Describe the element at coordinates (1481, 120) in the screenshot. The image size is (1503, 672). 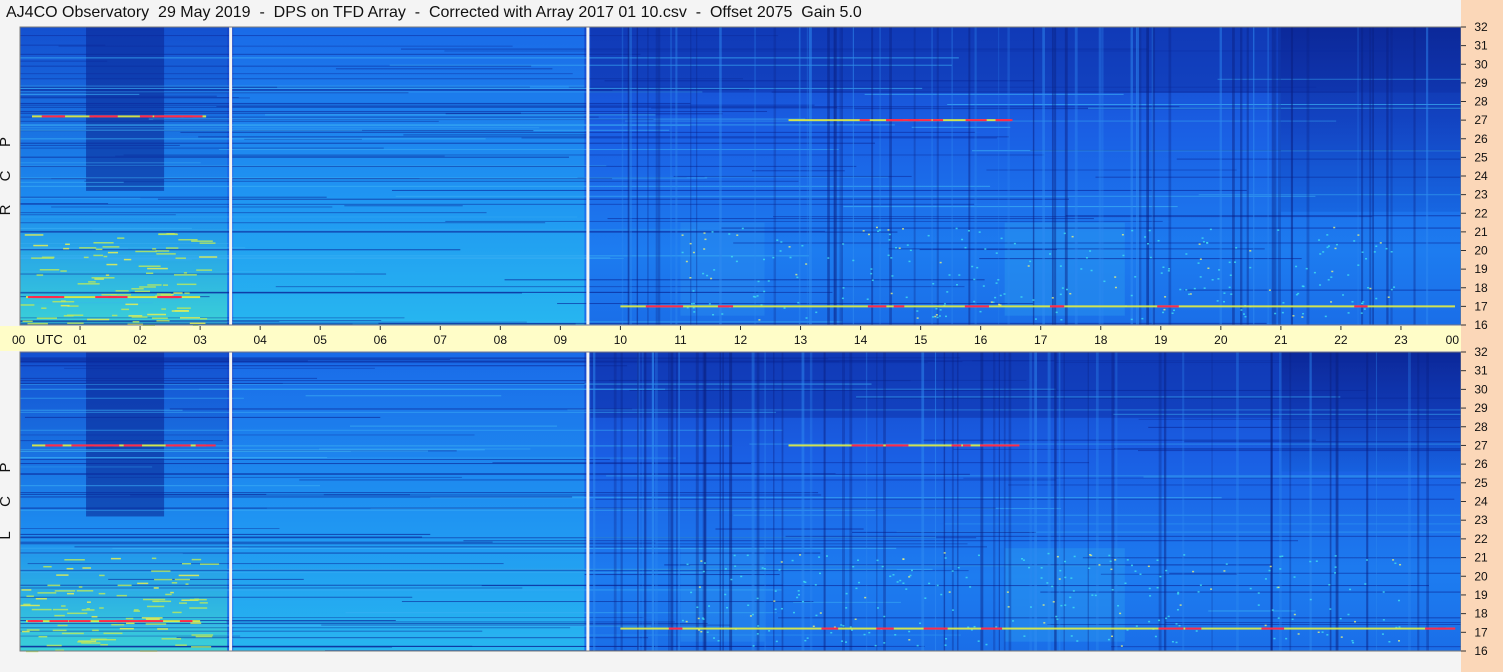
I see `mhz-tick-label: 27` at that location.